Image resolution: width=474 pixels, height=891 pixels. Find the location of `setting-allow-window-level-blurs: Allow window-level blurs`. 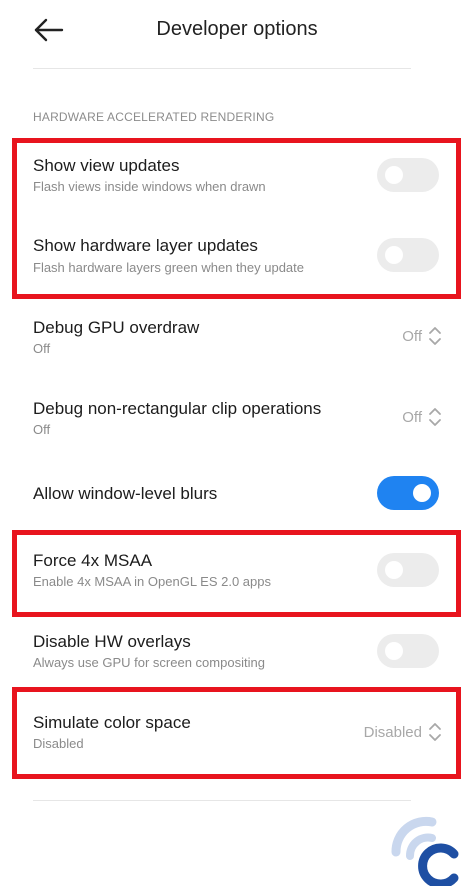

setting-allow-window-level-blurs: Allow window-level blurs is located at coordinates (237, 495).